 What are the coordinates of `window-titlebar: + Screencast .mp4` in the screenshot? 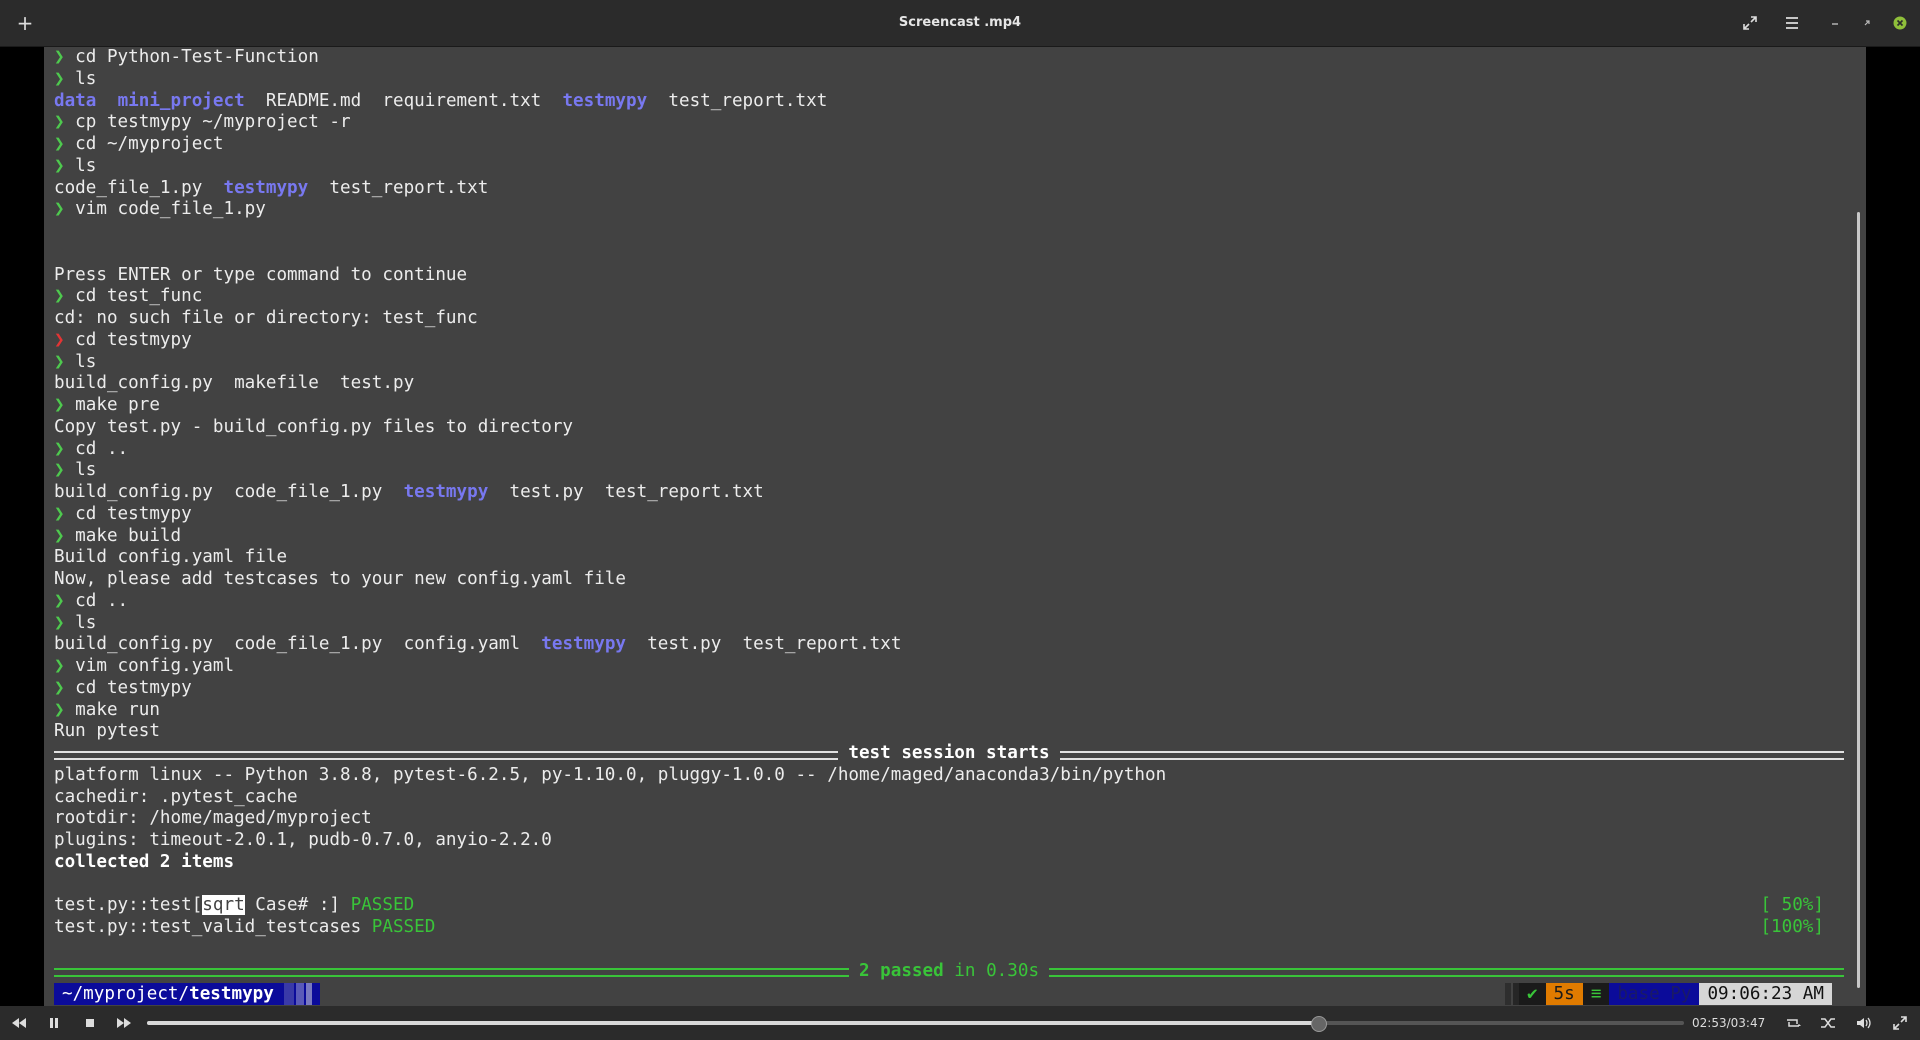 It's located at (960, 23).